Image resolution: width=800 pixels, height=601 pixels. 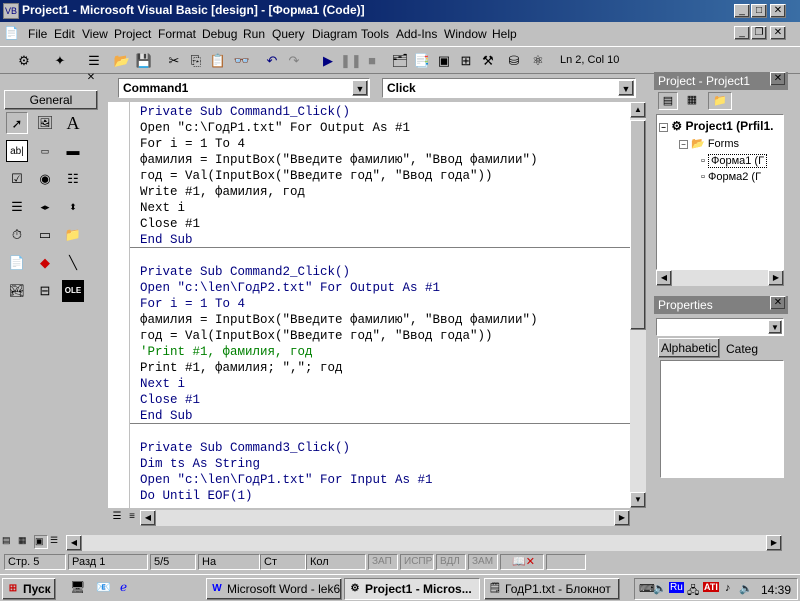 I want to click on menu-addins: Add-Ins, so click(x=416, y=34).